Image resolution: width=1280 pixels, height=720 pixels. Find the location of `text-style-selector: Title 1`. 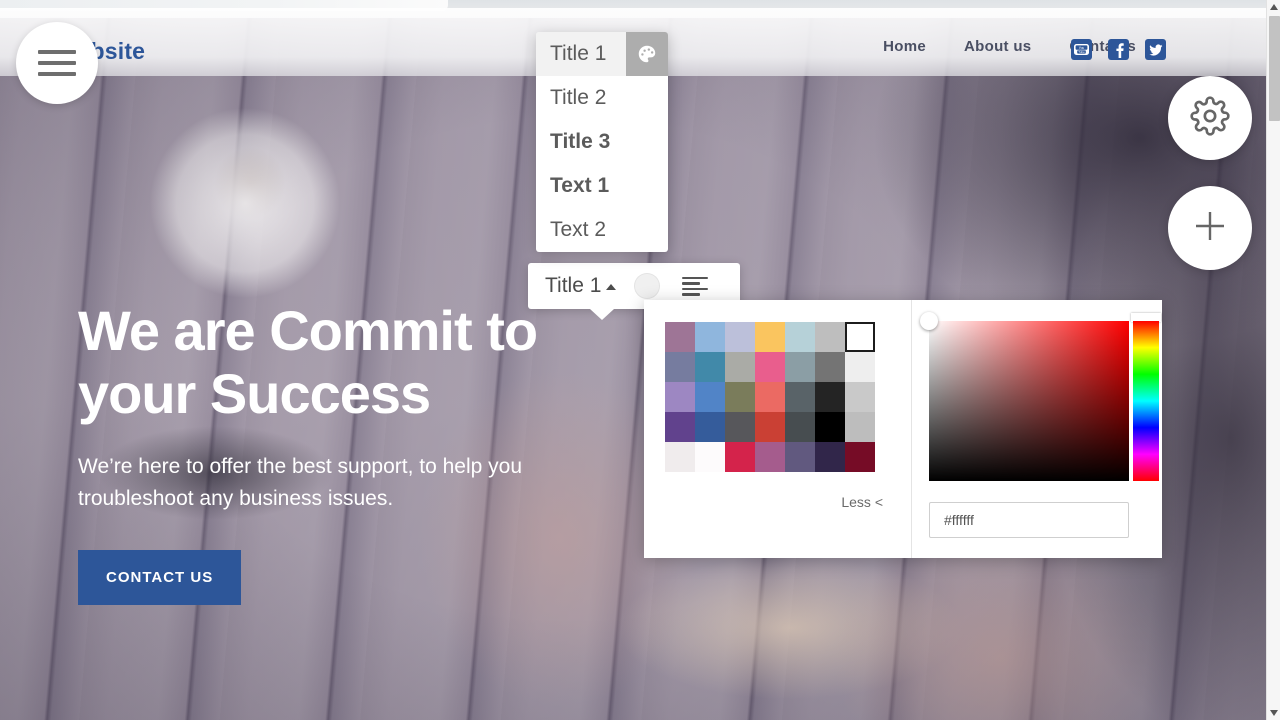

text-style-selector: Title 1 is located at coordinates (581, 286).